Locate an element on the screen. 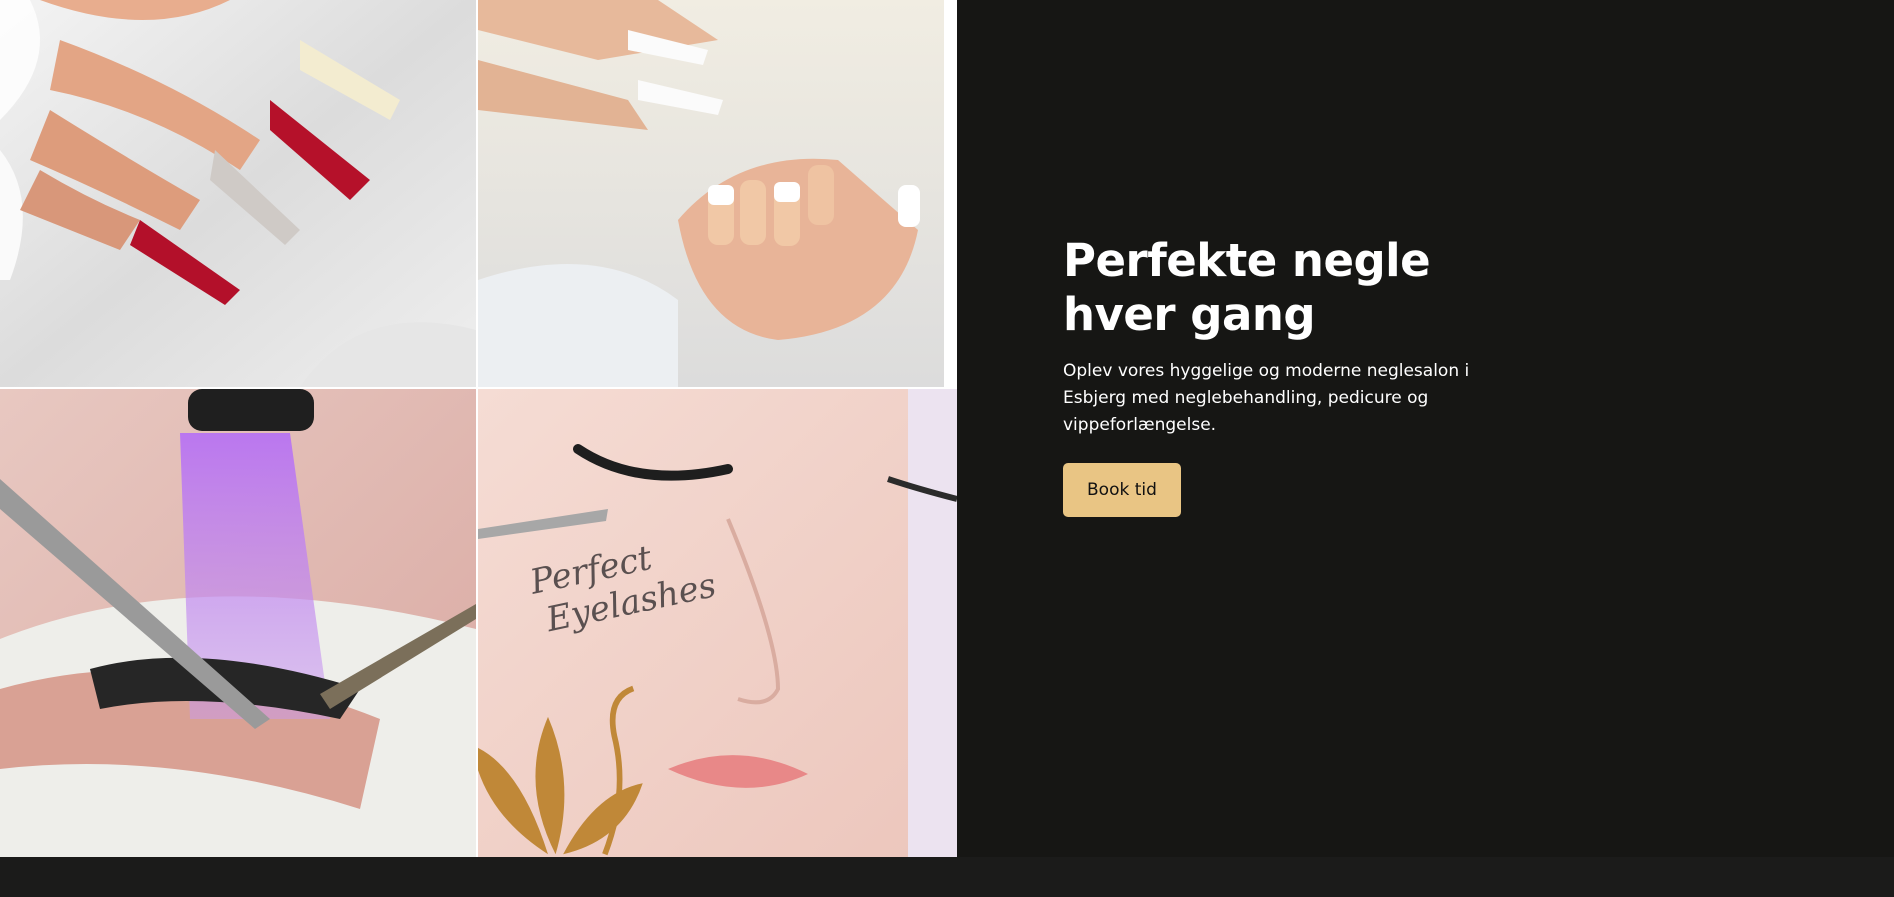 The height and width of the screenshot is (897, 1894). footer-strip is located at coordinates (947, 877).